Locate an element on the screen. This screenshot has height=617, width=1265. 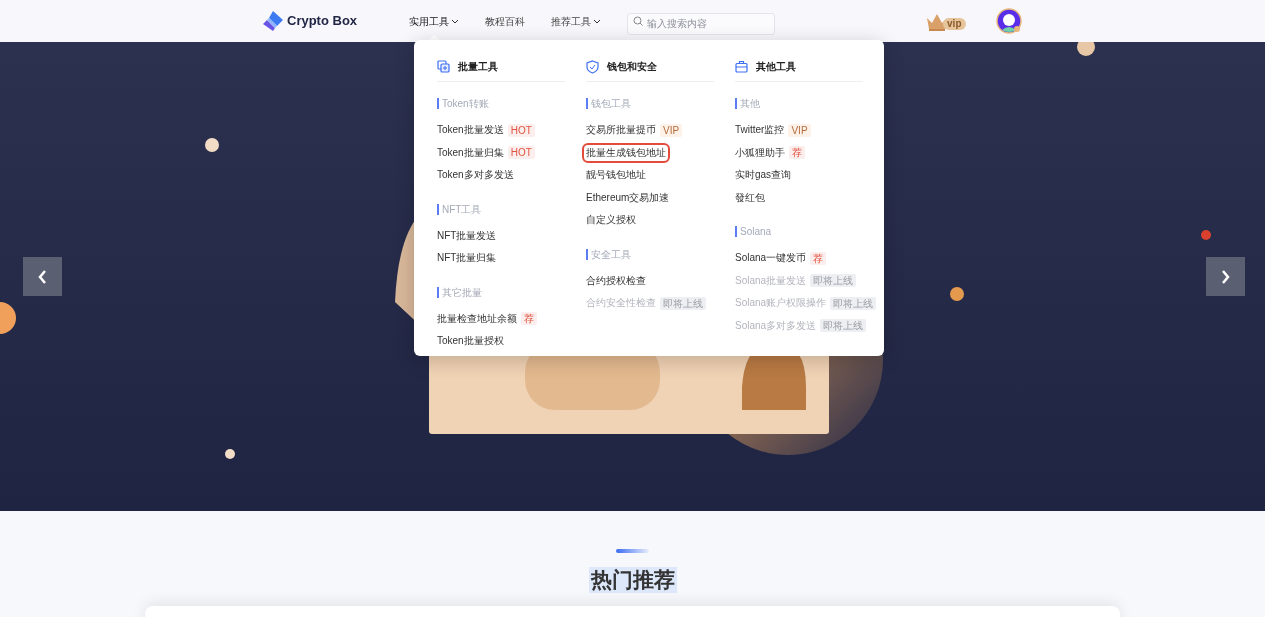
vip-badge: vip is located at coordinates (954, 24).